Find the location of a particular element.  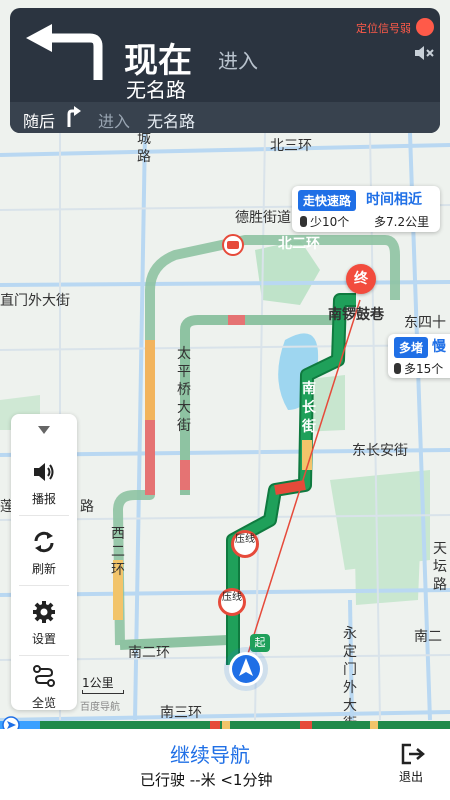

road-label-west-second-ring: 西二环 is located at coordinates (118, 552).